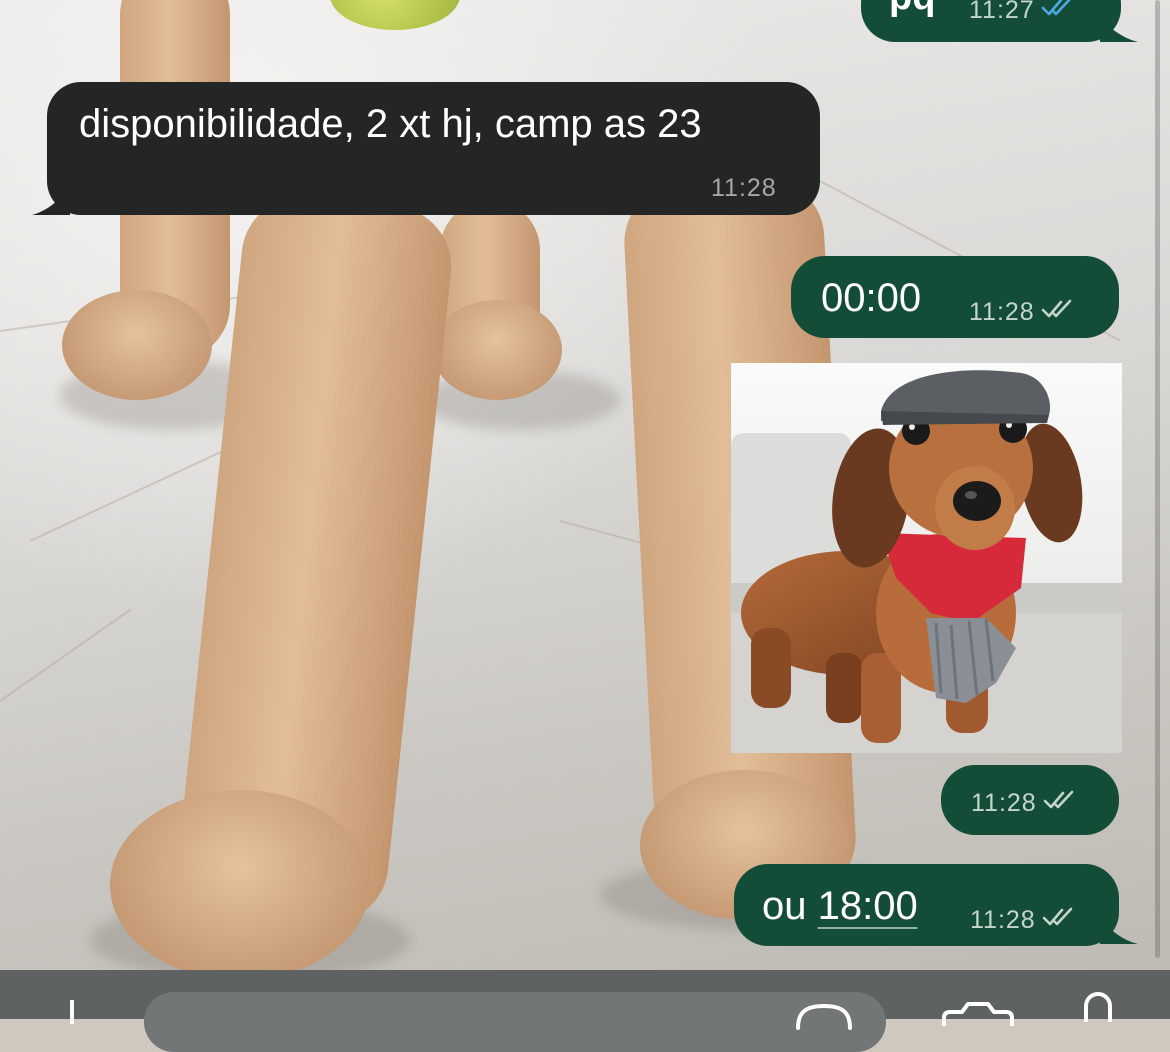 This screenshot has height=1052, width=1170. I want to click on message-bubble-outgoing: ou 18:00 11:28, so click(926, 905).